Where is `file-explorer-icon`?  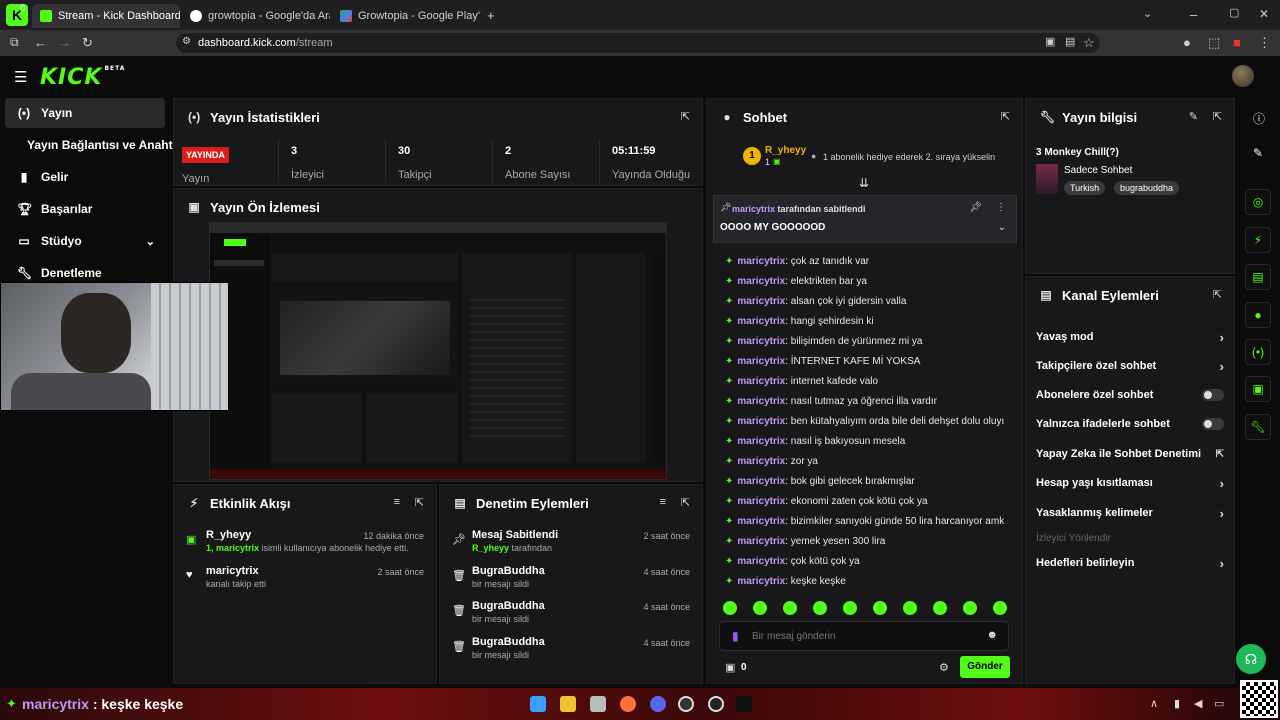
file-explorer-icon is located at coordinates (568, 704).